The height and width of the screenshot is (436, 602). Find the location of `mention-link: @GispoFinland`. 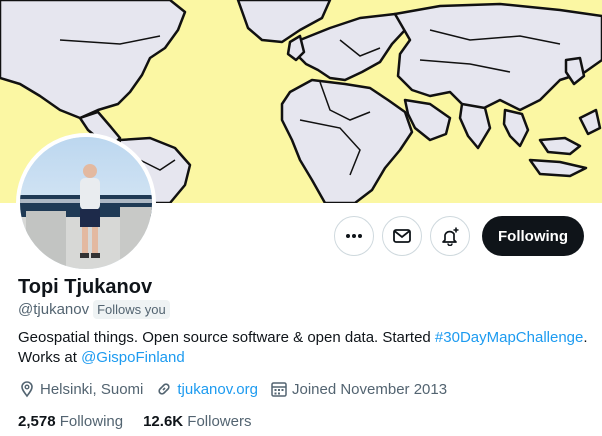

mention-link: @GispoFinland is located at coordinates (133, 357).